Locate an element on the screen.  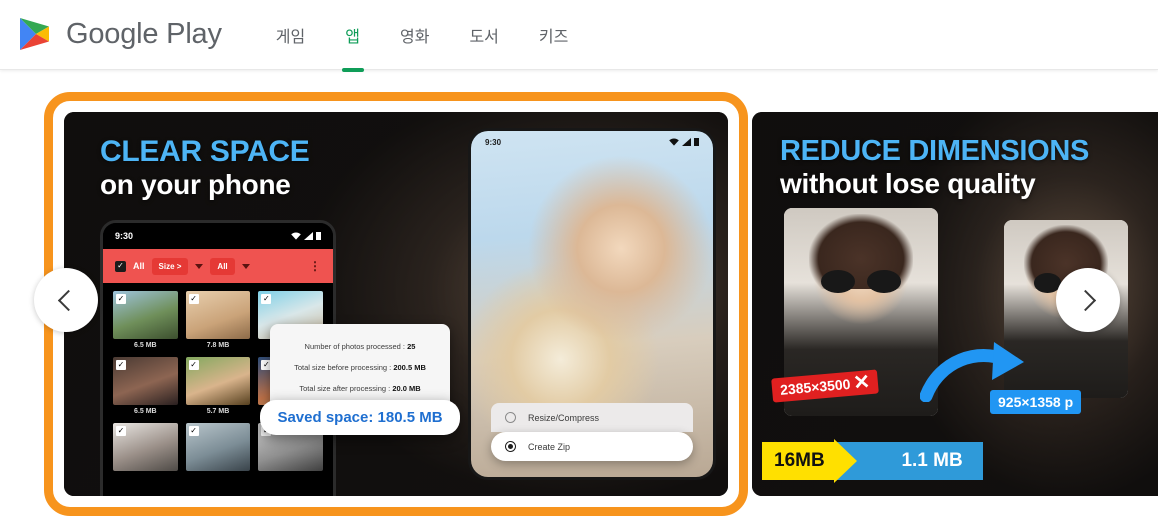
radio-icon-unselected is located at coordinates (510, 417).